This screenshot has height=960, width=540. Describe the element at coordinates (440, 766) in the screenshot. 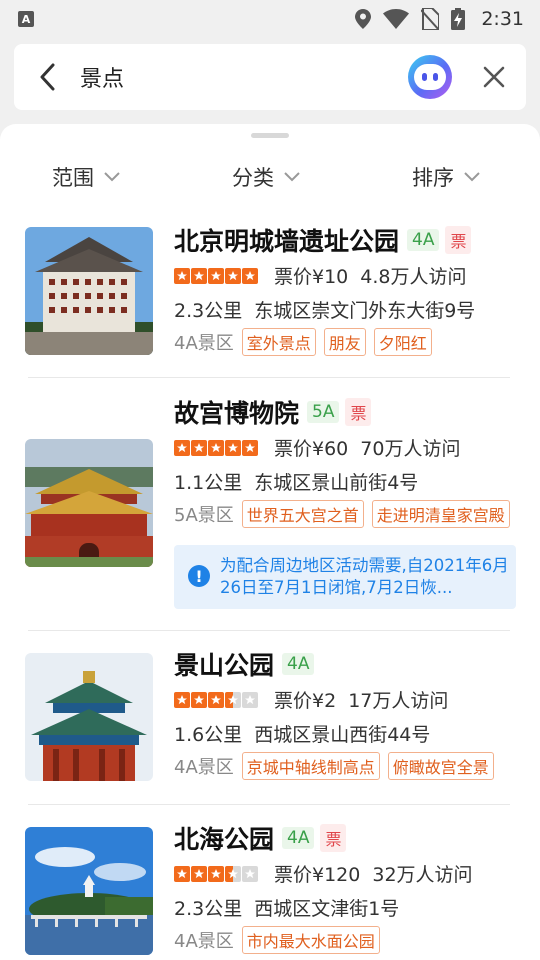

I see `feature-tag: 俯瞰故宫全景` at that location.